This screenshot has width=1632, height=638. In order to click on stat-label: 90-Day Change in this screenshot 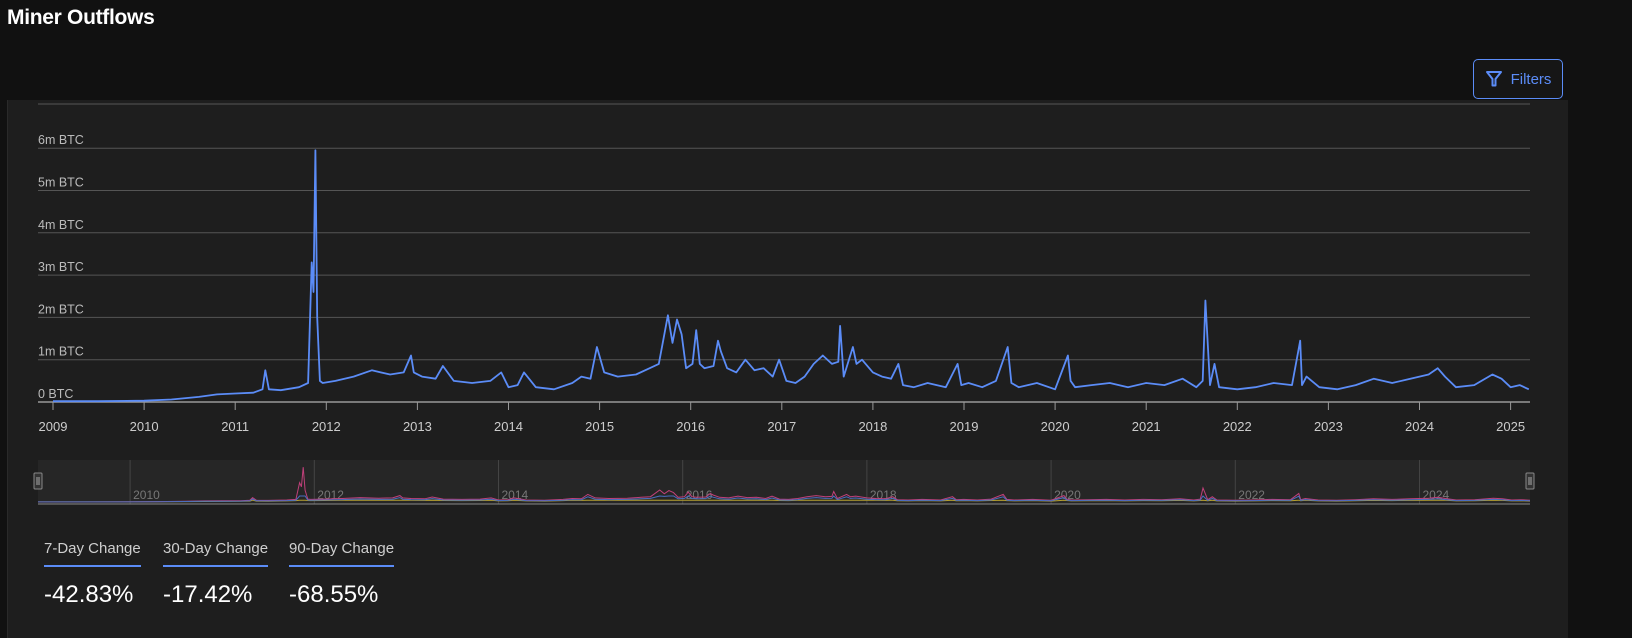, I will do `click(342, 553)`.